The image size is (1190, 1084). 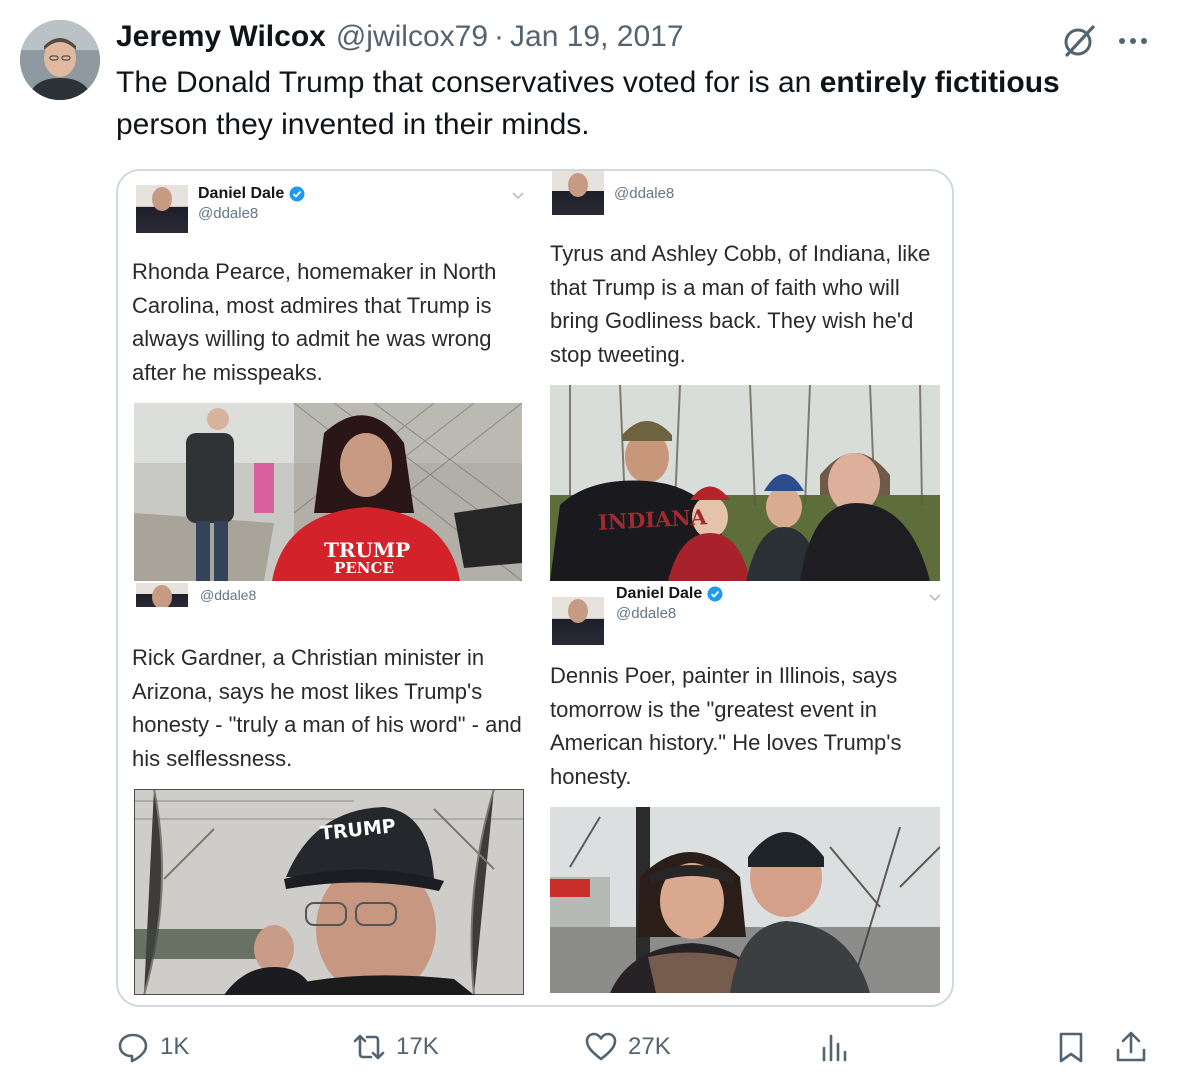 What do you see at coordinates (412, 37) in the screenshot?
I see `author-handle: @jwilcox79` at bounding box center [412, 37].